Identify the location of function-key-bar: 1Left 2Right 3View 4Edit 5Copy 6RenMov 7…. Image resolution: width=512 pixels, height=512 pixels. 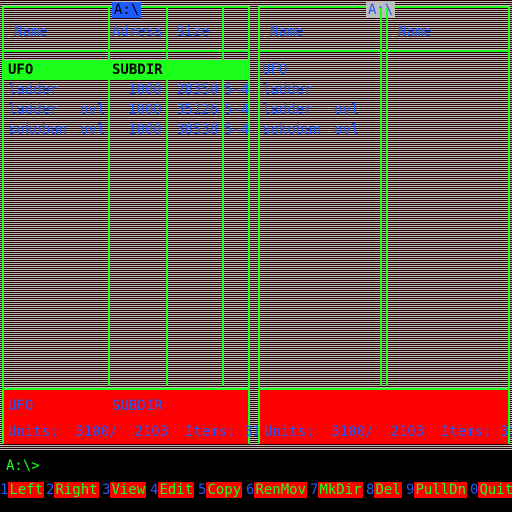
(256, 490).